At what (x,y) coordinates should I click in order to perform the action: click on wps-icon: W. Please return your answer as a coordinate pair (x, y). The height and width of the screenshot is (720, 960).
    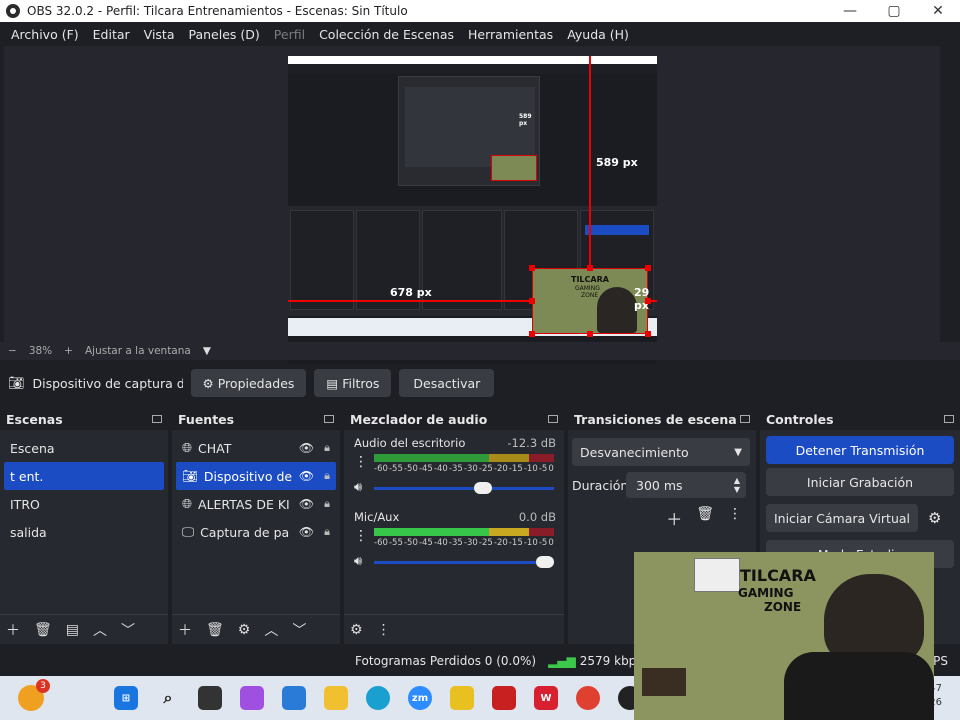
    Looking at the image, I should click on (546, 698).